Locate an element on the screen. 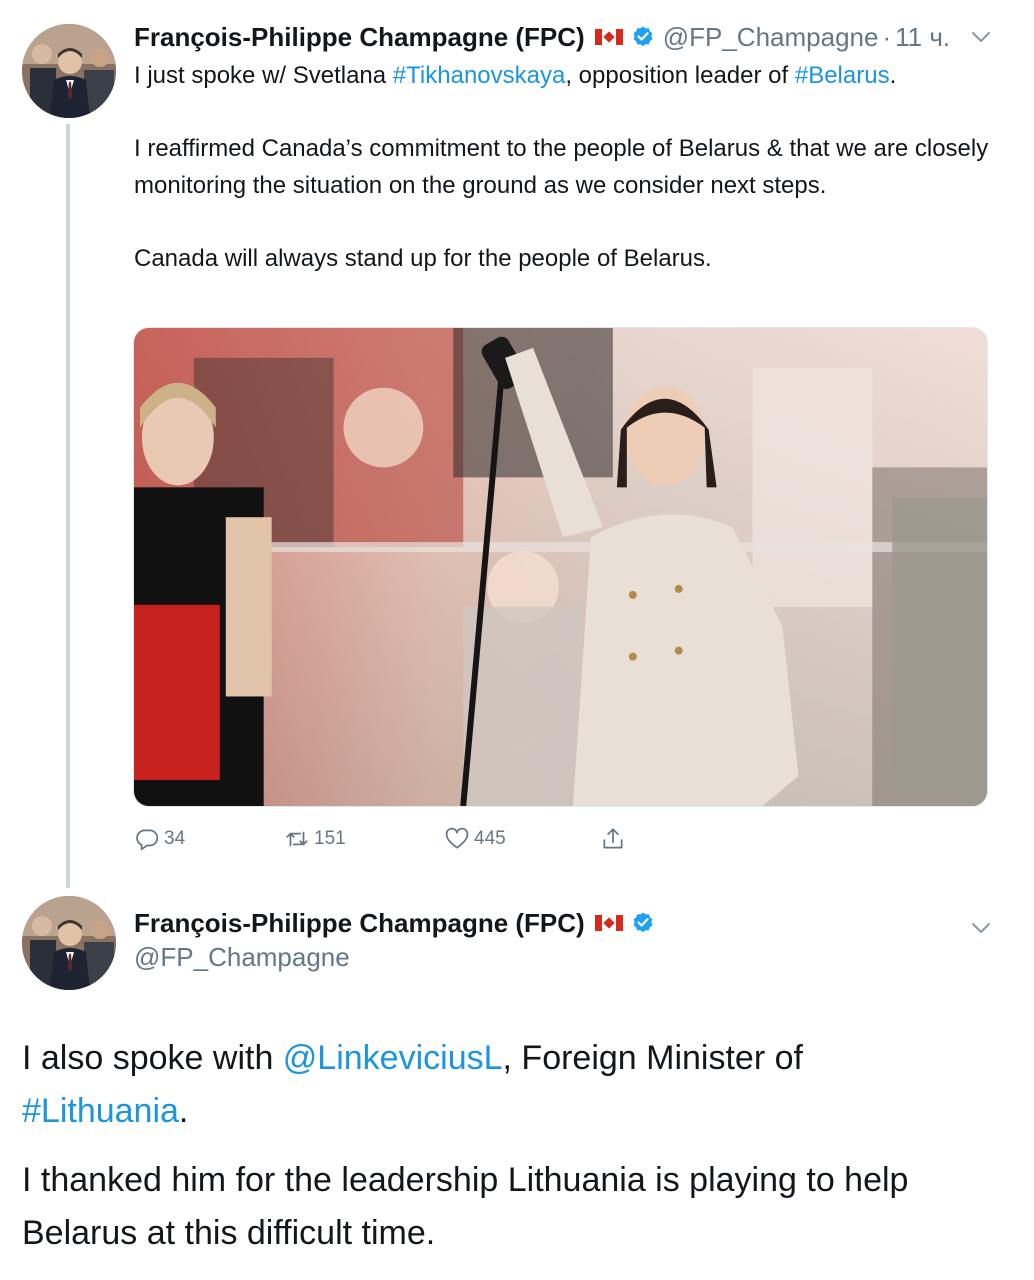 This screenshot has height=1280, width=1034. tweet-actions: 34 151 445 is located at coordinates (394, 839).